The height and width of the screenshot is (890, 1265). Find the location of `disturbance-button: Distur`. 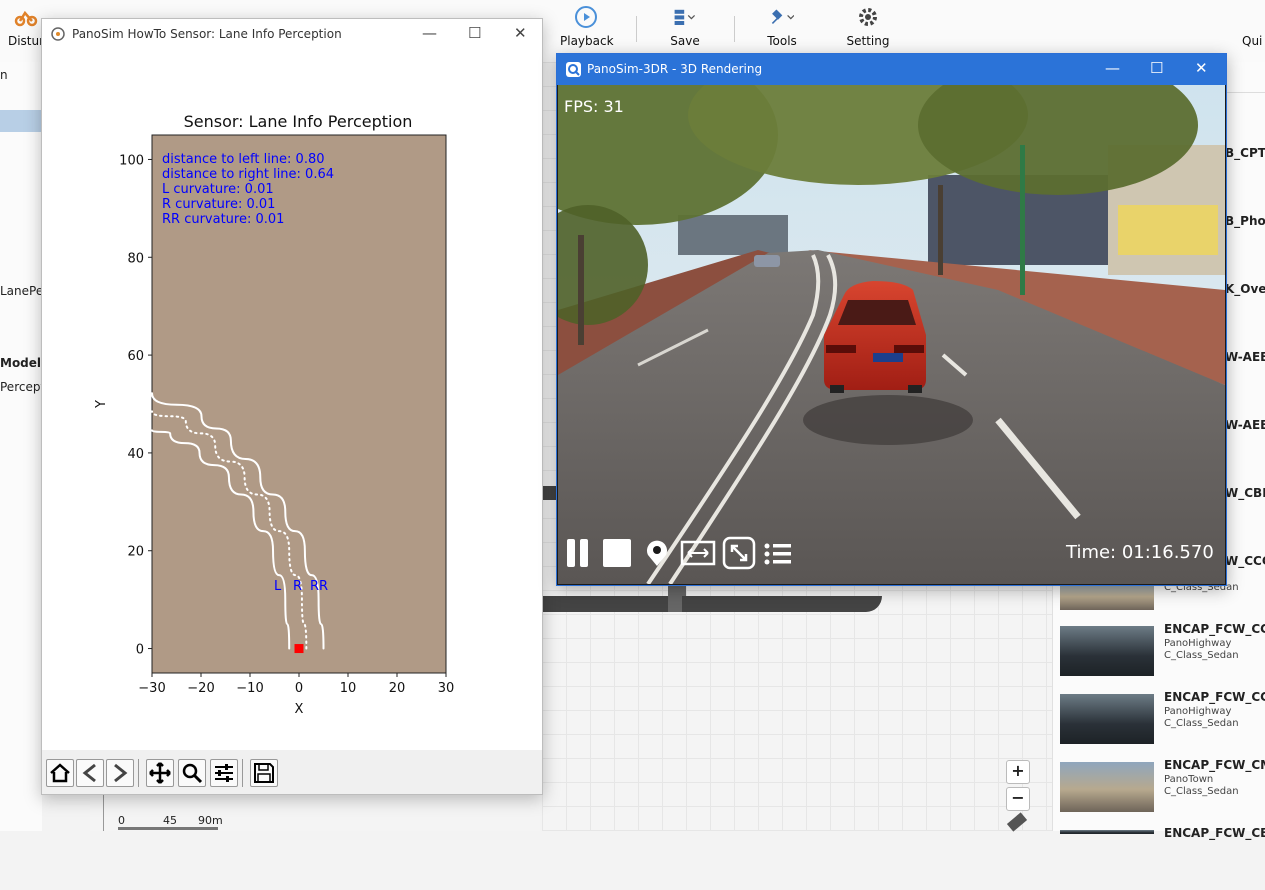

disturbance-button: Distur is located at coordinates (26, 26).